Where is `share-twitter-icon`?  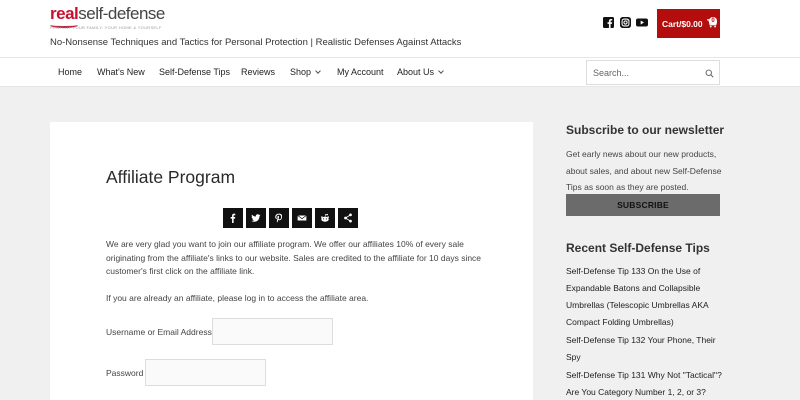
share-twitter-icon is located at coordinates (256, 218).